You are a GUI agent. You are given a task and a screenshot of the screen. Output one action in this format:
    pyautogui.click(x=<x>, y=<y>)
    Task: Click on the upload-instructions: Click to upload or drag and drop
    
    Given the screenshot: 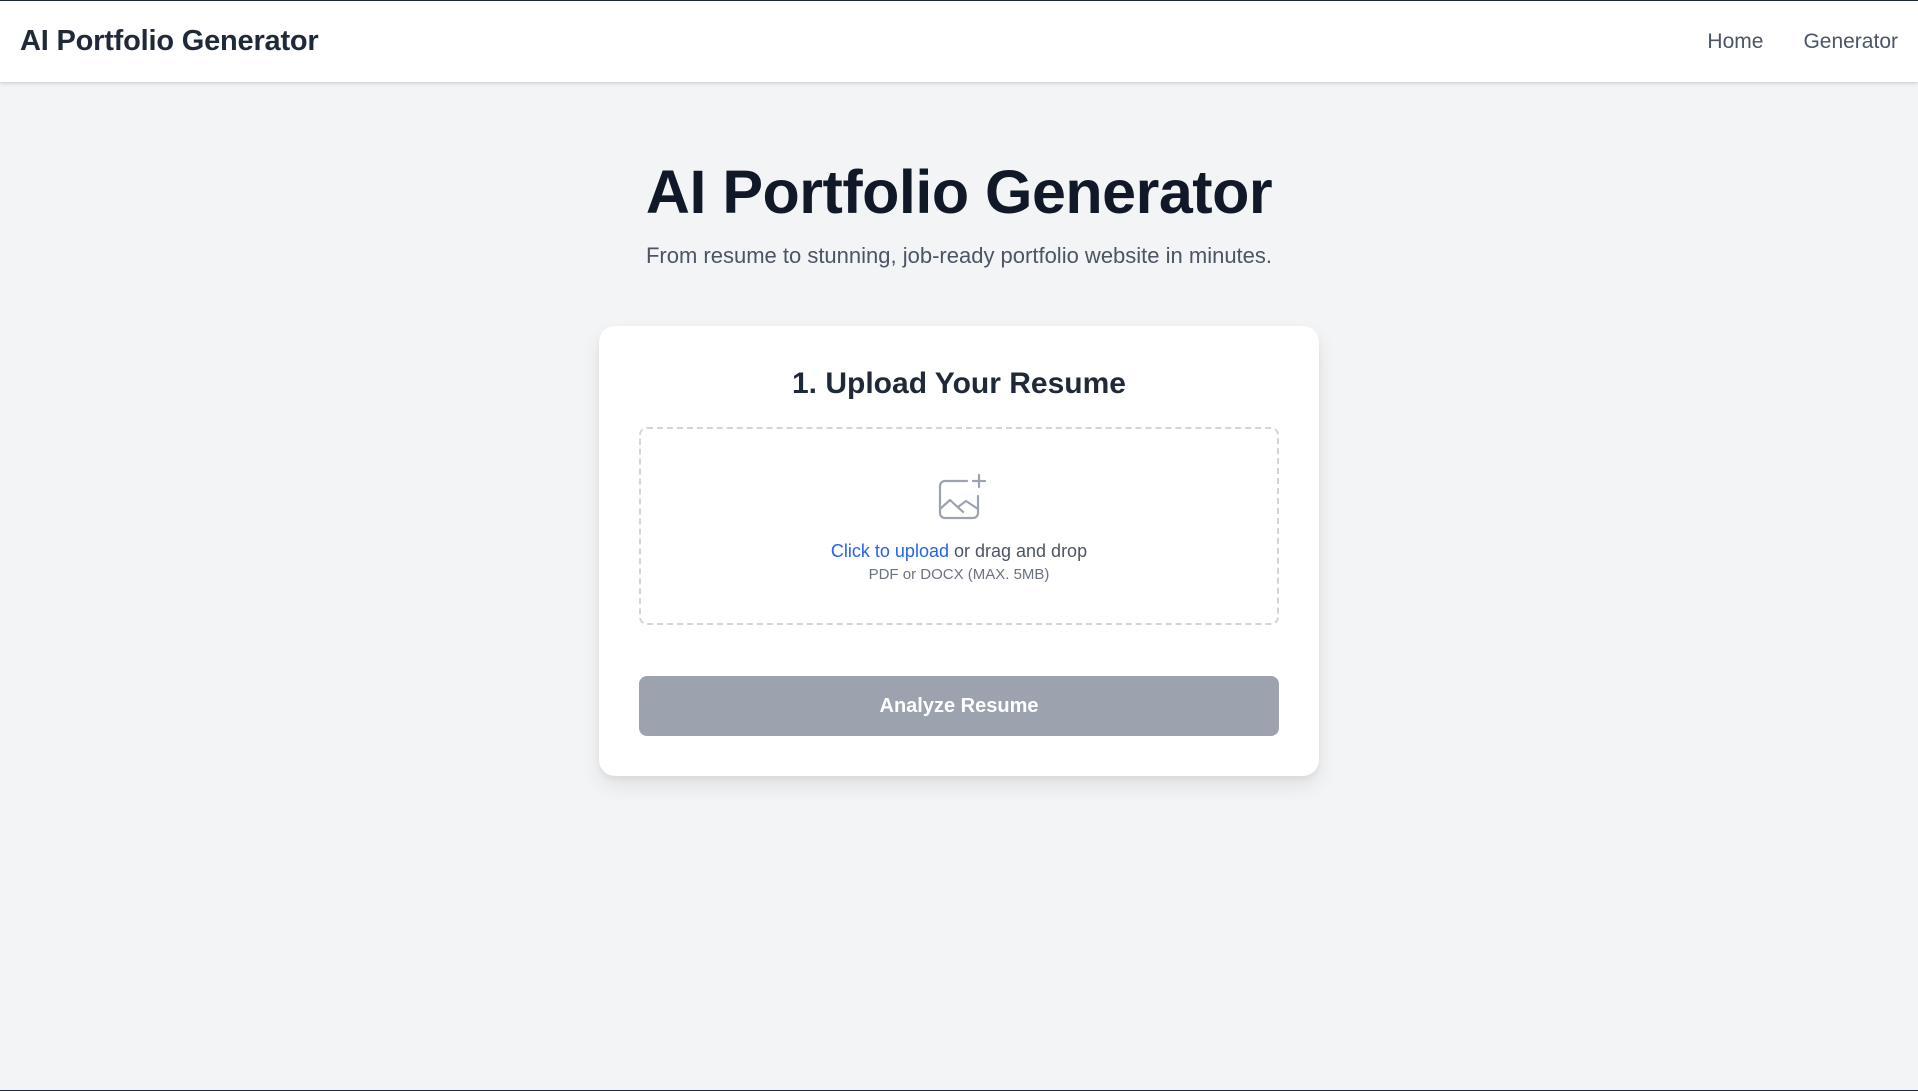 What is the action you would take?
    pyautogui.click(x=959, y=551)
    